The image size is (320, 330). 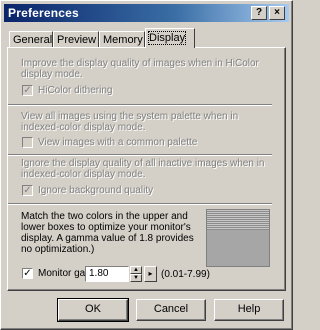 I want to click on common-palette-checkbox, so click(x=27, y=142).